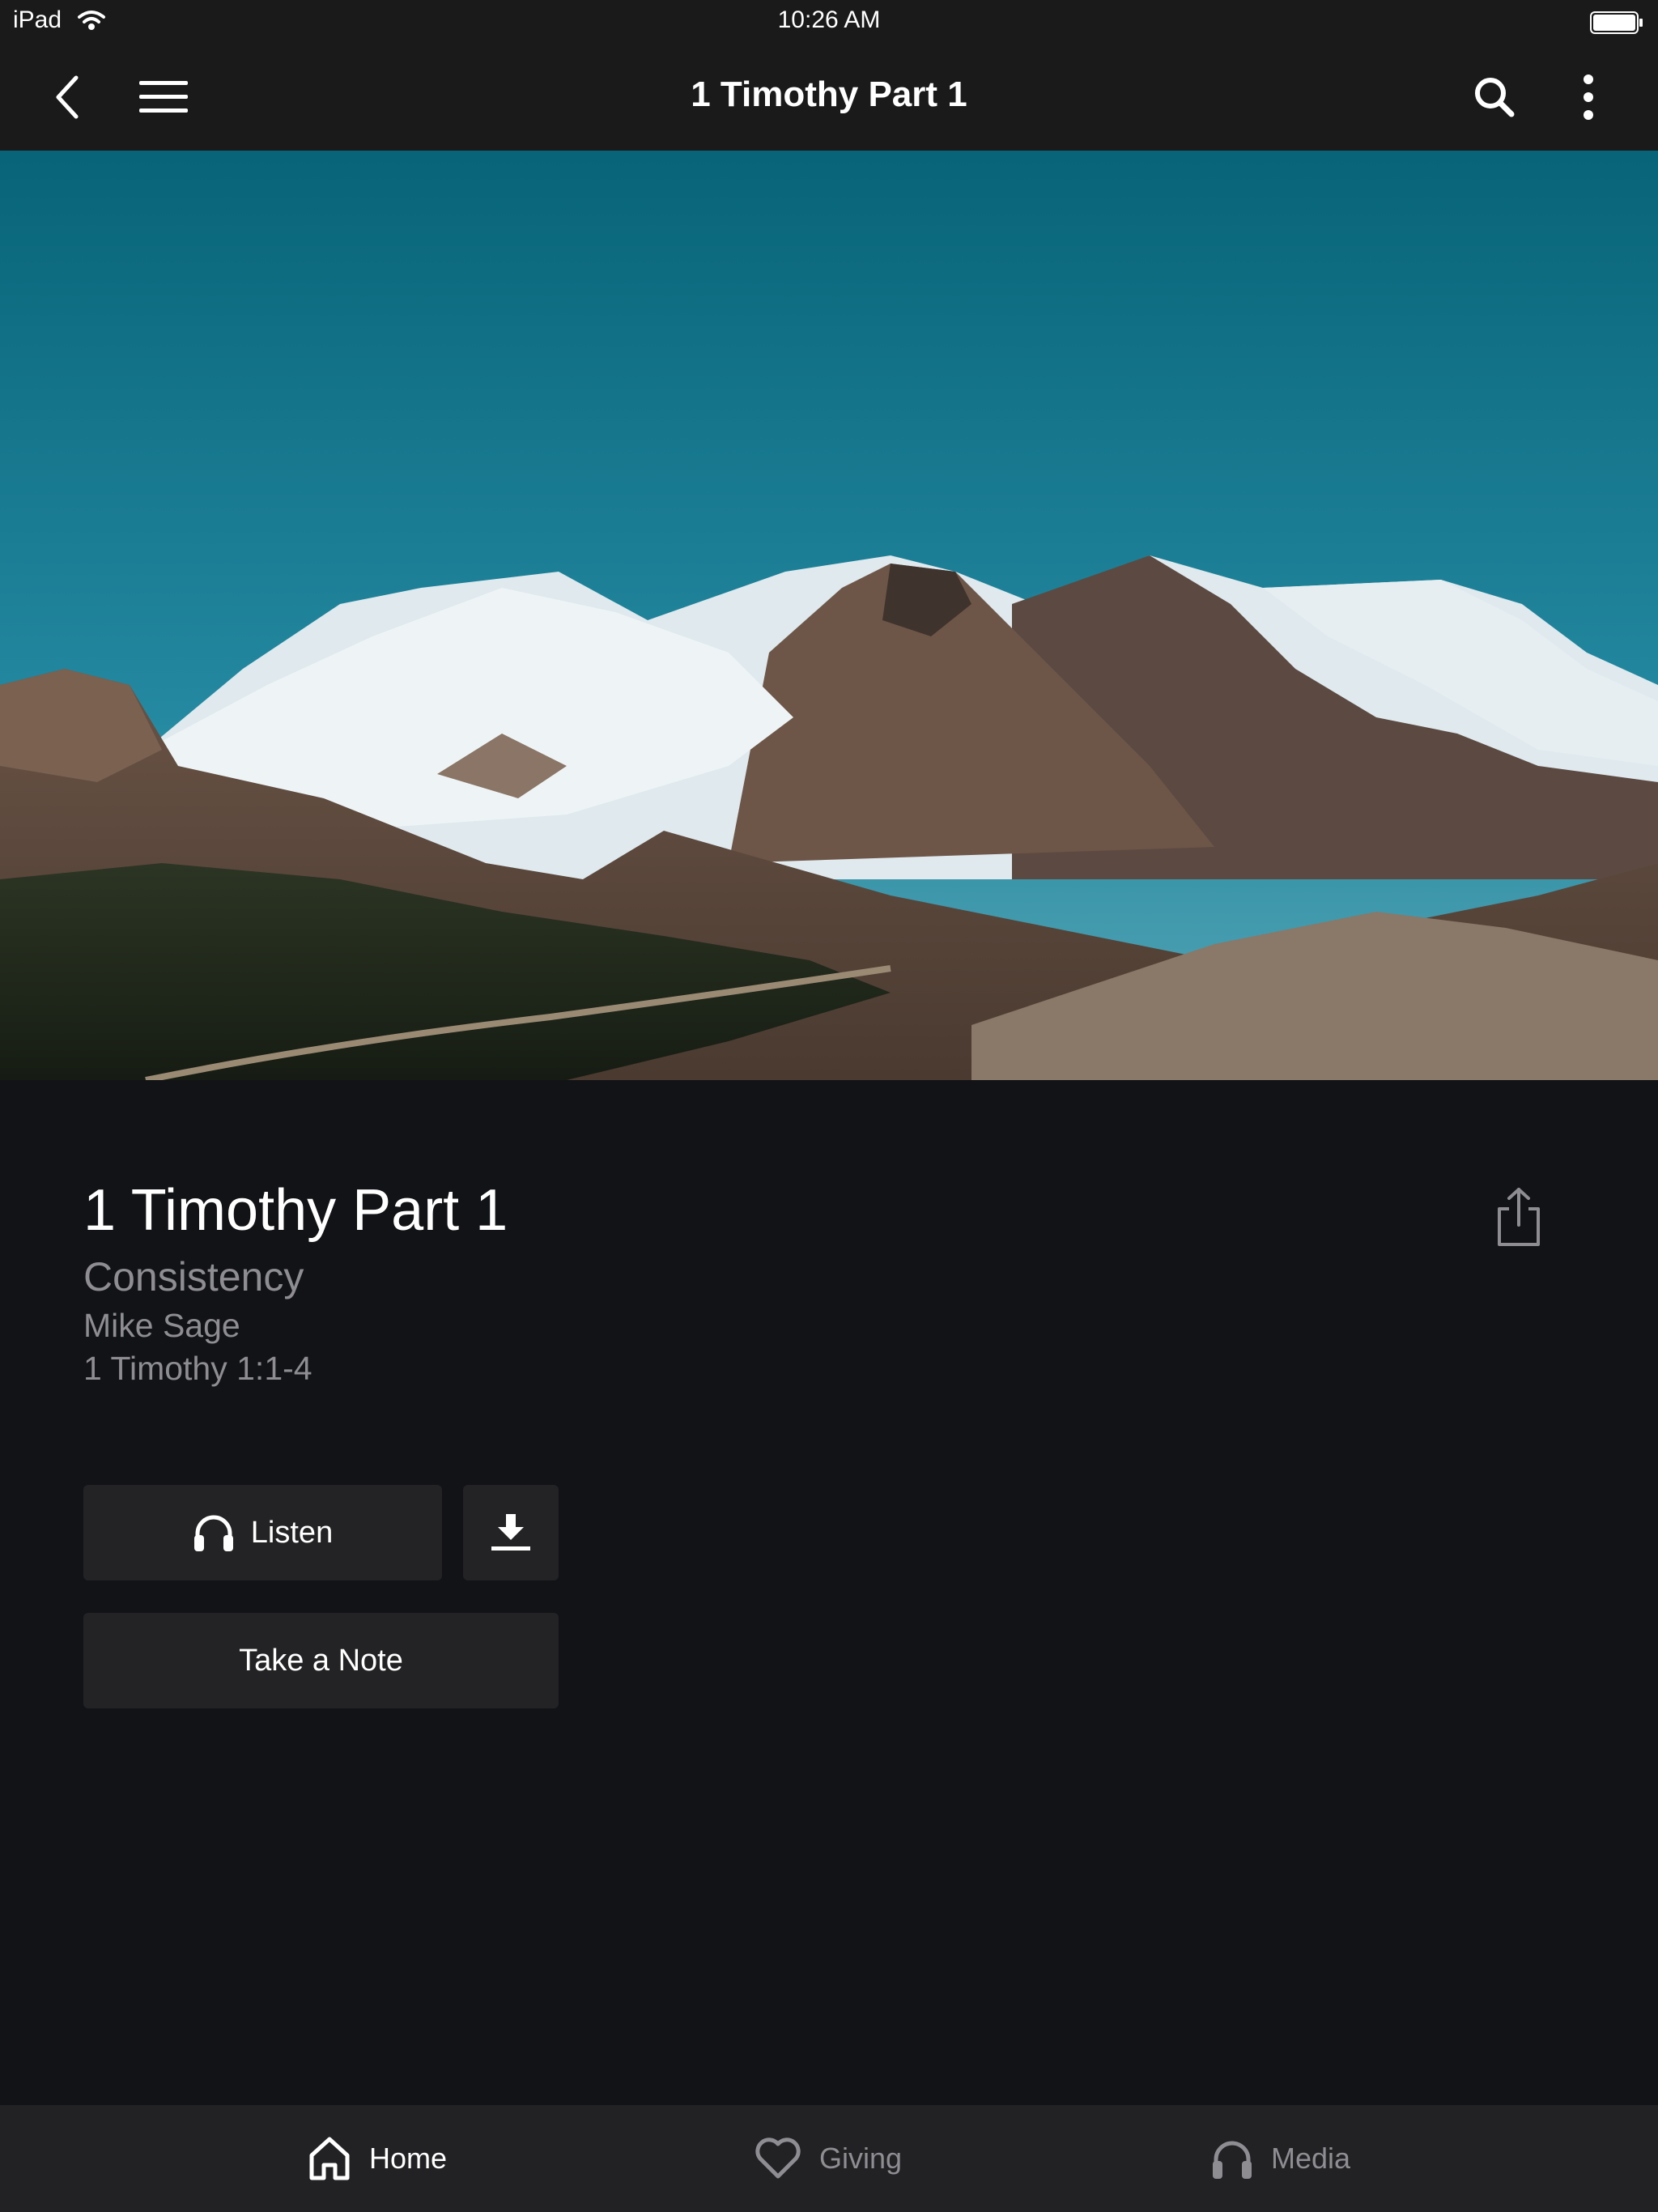  I want to click on take-note-button: Take a Note, so click(321, 1661).